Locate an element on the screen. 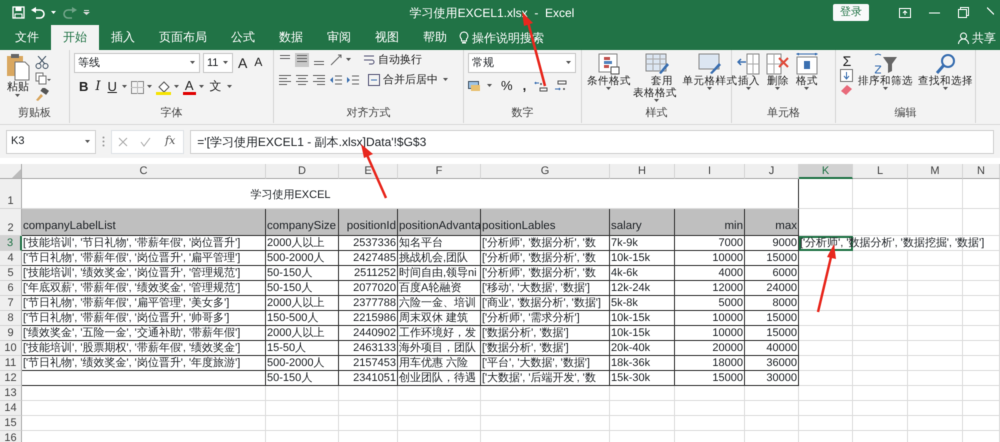 The height and width of the screenshot is (442, 1000). ribbon-button: 格式 is located at coordinates (807, 72).